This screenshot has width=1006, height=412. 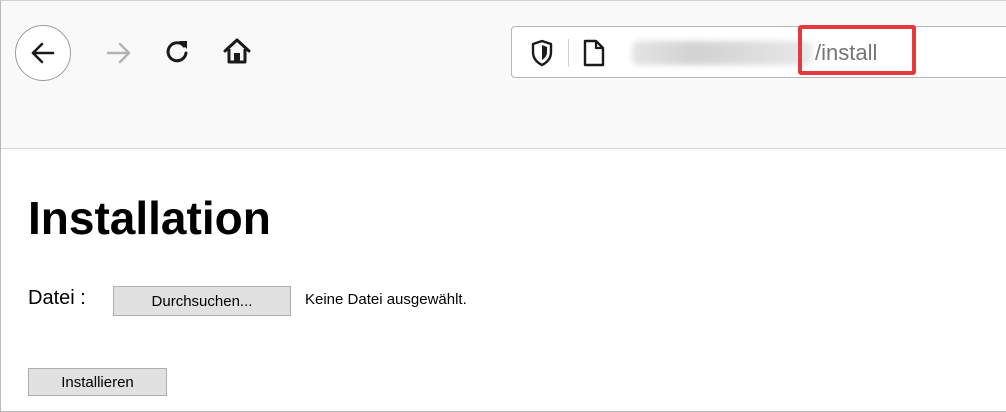 I want to click on forward-arrow-icon, so click(x=118, y=53).